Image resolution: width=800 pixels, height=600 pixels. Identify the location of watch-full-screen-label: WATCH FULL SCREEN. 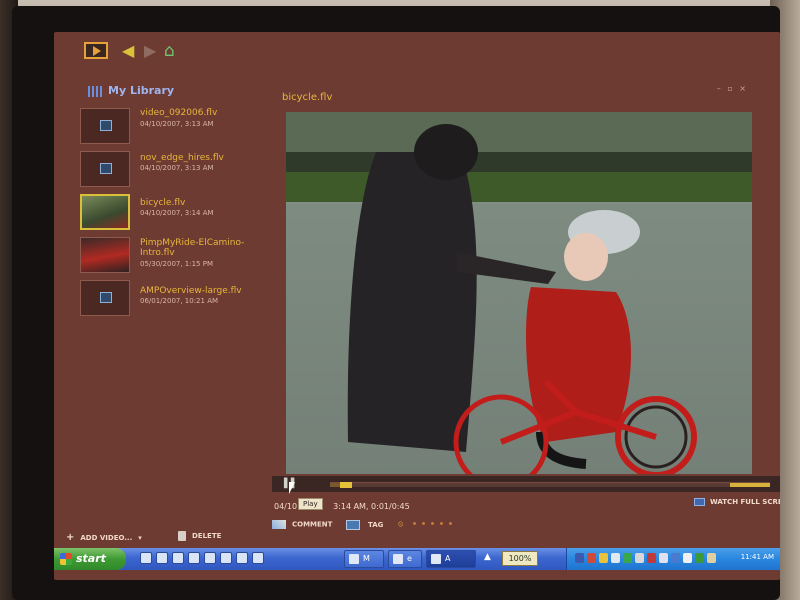
(745, 502).